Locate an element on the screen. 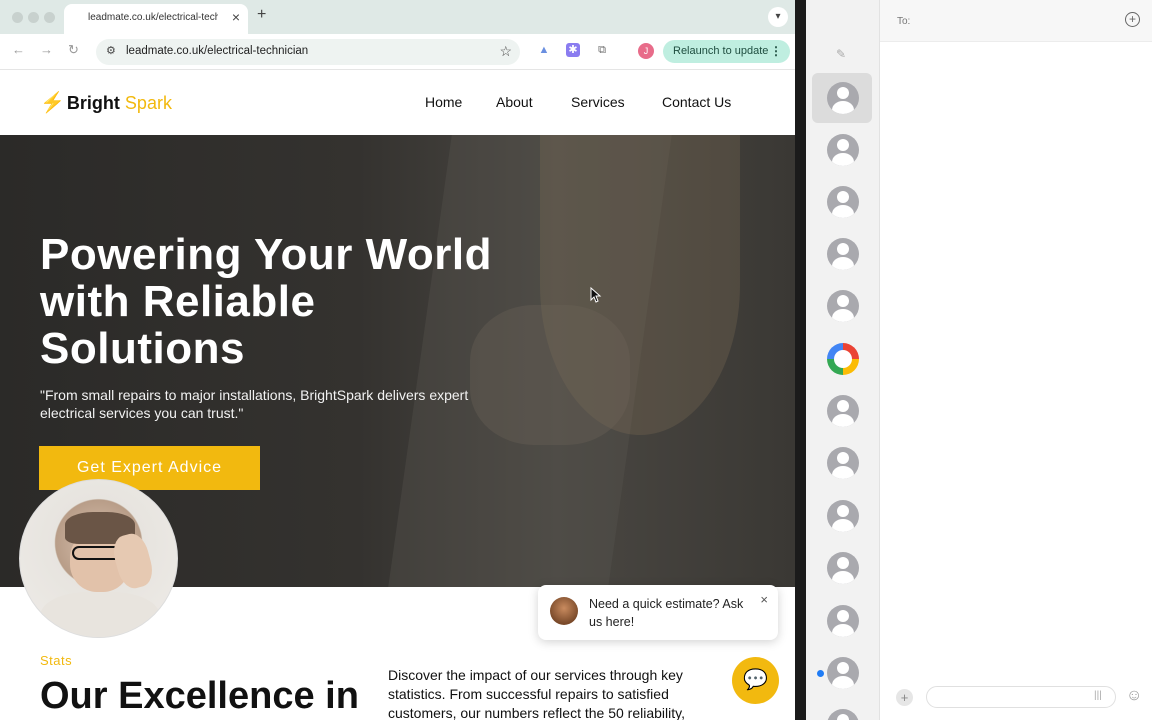  emoji-icon: ☺ is located at coordinates (1134, 696).